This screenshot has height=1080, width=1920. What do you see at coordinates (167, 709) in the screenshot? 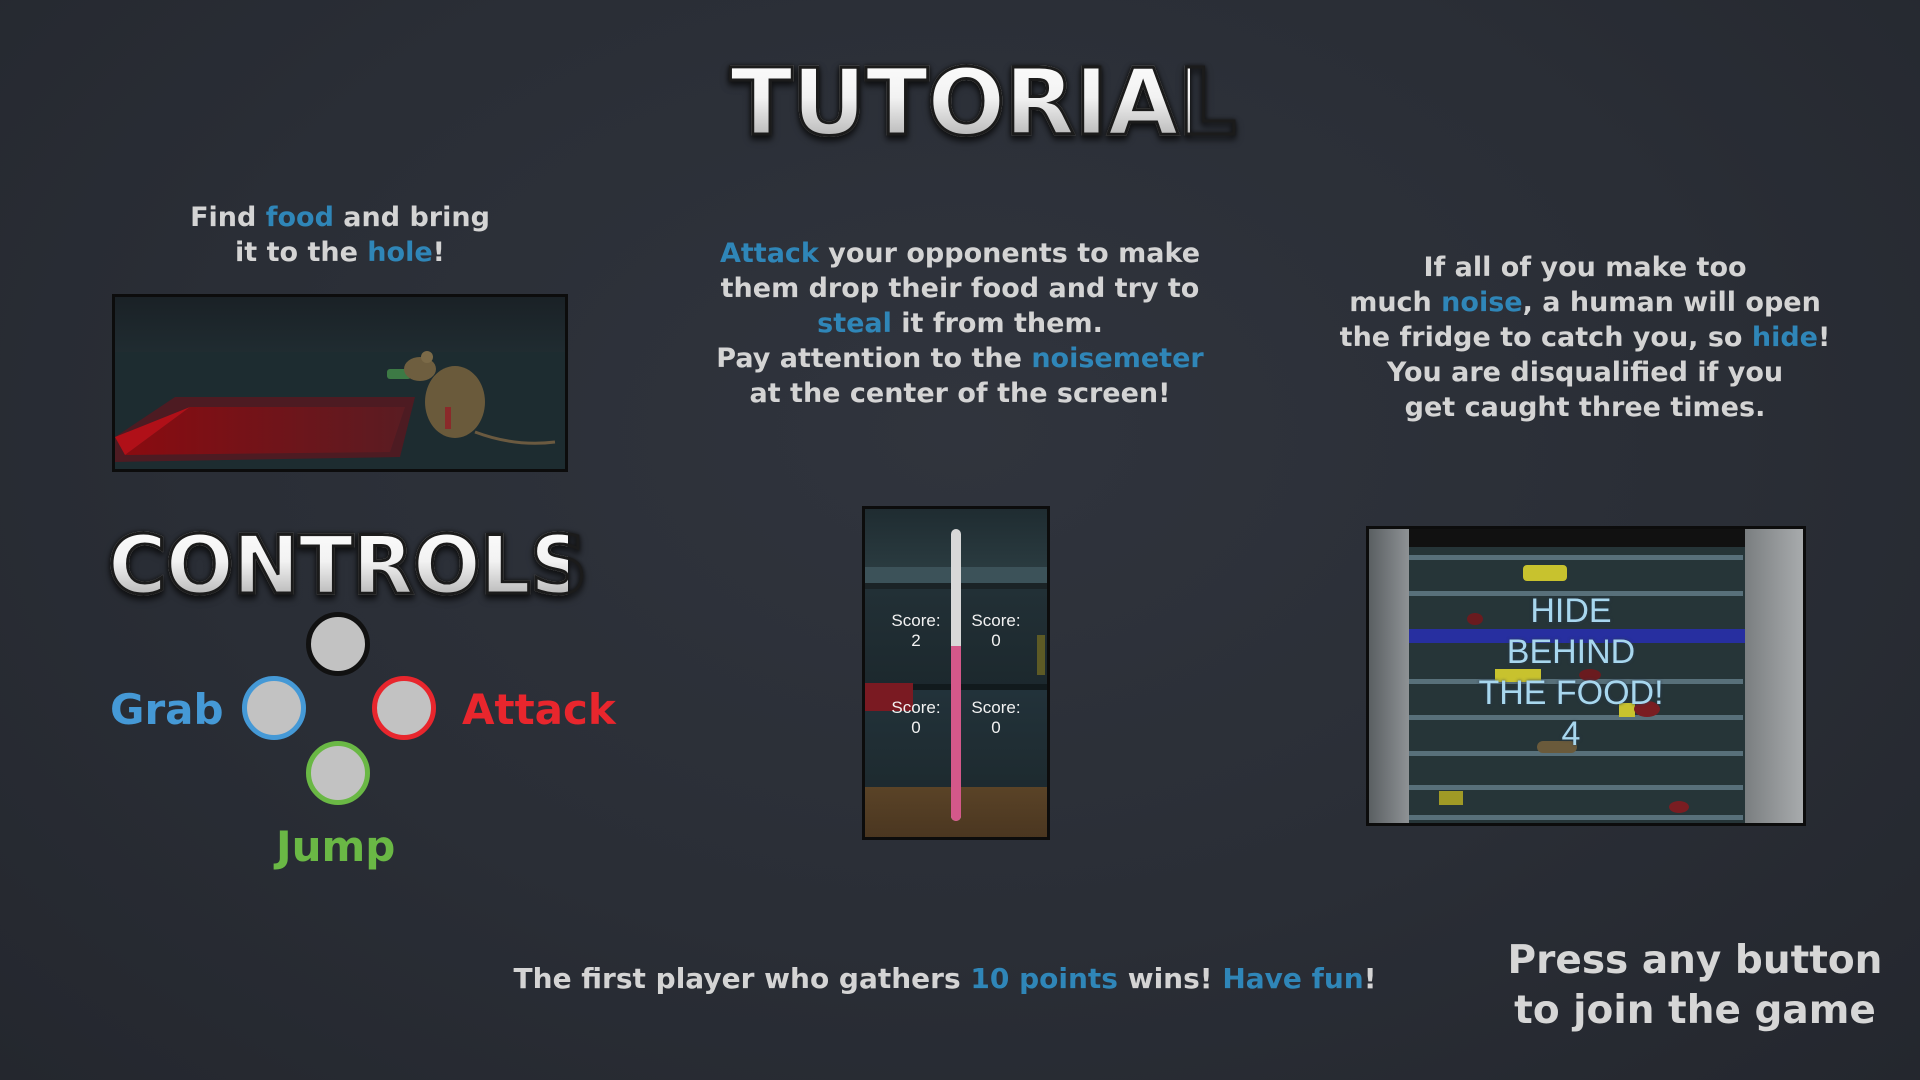
I see `grab-label: Grab` at bounding box center [167, 709].